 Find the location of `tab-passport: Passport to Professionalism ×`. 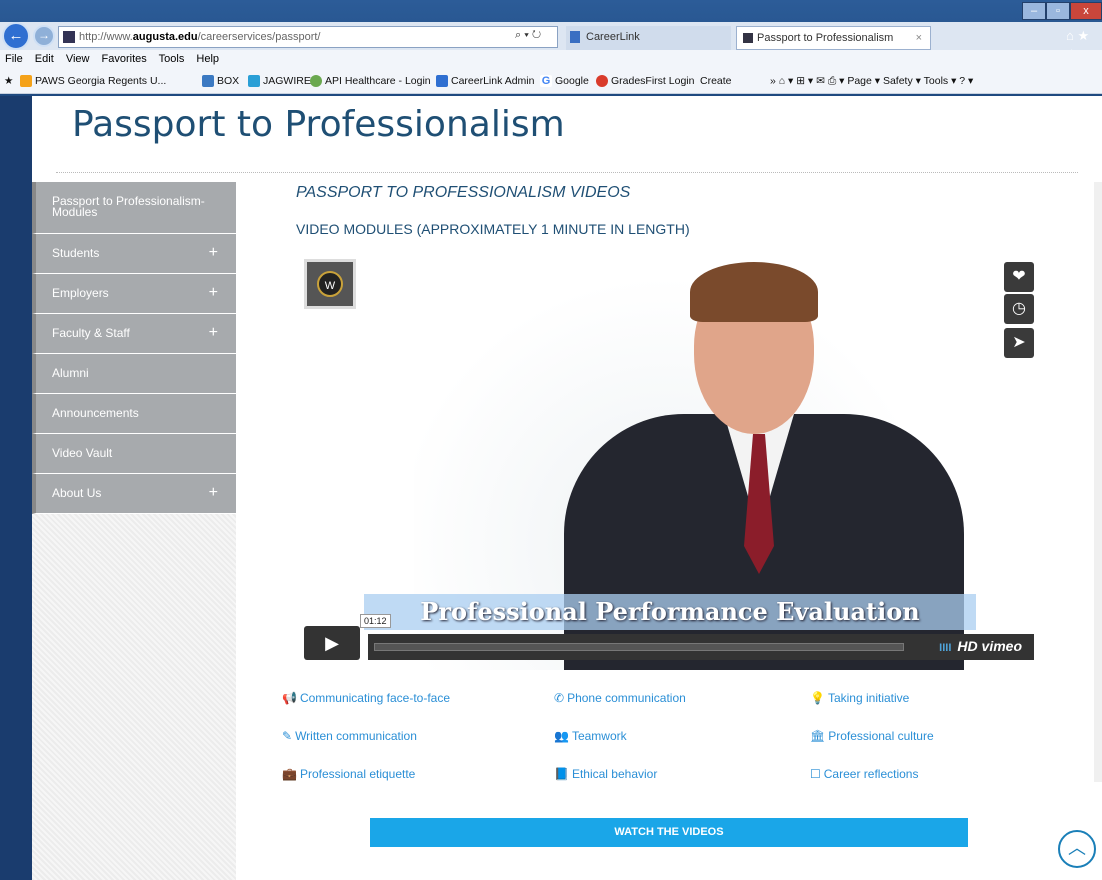

tab-passport: Passport to Professionalism × is located at coordinates (833, 38).